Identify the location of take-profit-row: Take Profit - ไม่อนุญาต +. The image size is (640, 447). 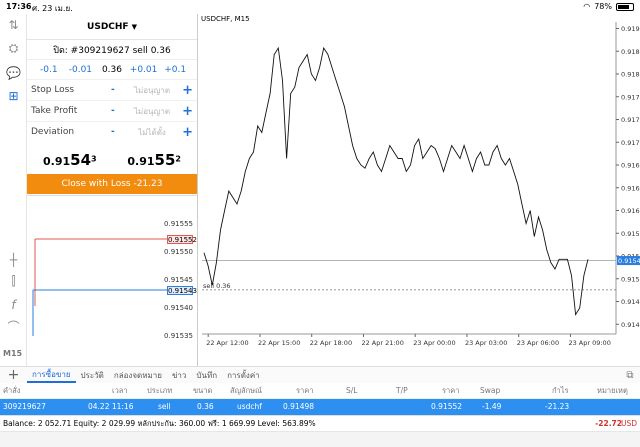
(112, 110).